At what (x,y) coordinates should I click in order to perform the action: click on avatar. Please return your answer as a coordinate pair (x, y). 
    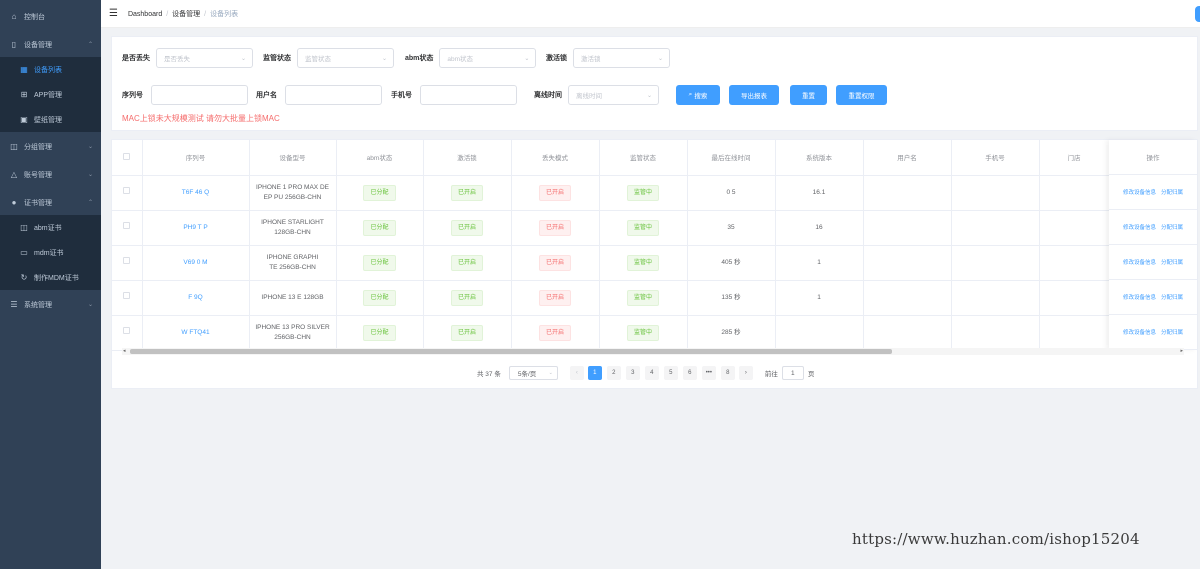
    Looking at the image, I should click on (1197, 14).